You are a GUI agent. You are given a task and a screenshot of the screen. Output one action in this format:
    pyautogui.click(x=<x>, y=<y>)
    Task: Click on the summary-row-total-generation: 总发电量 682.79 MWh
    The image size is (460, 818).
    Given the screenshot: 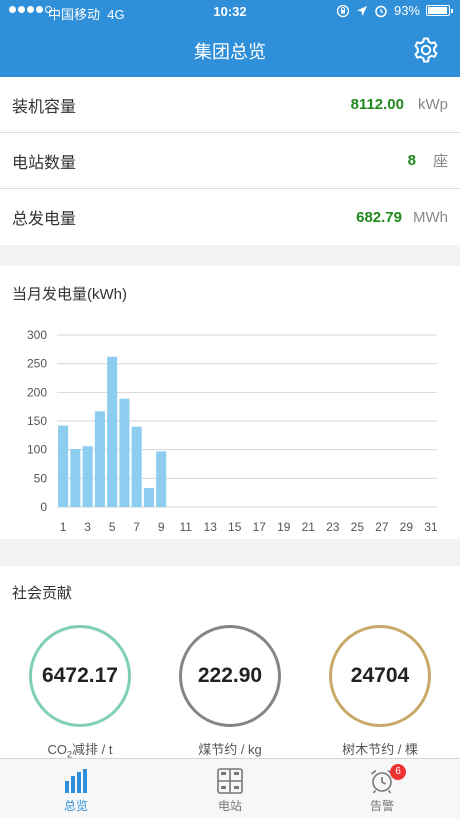 What is the action you would take?
    pyautogui.click(x=230, y=217)
    